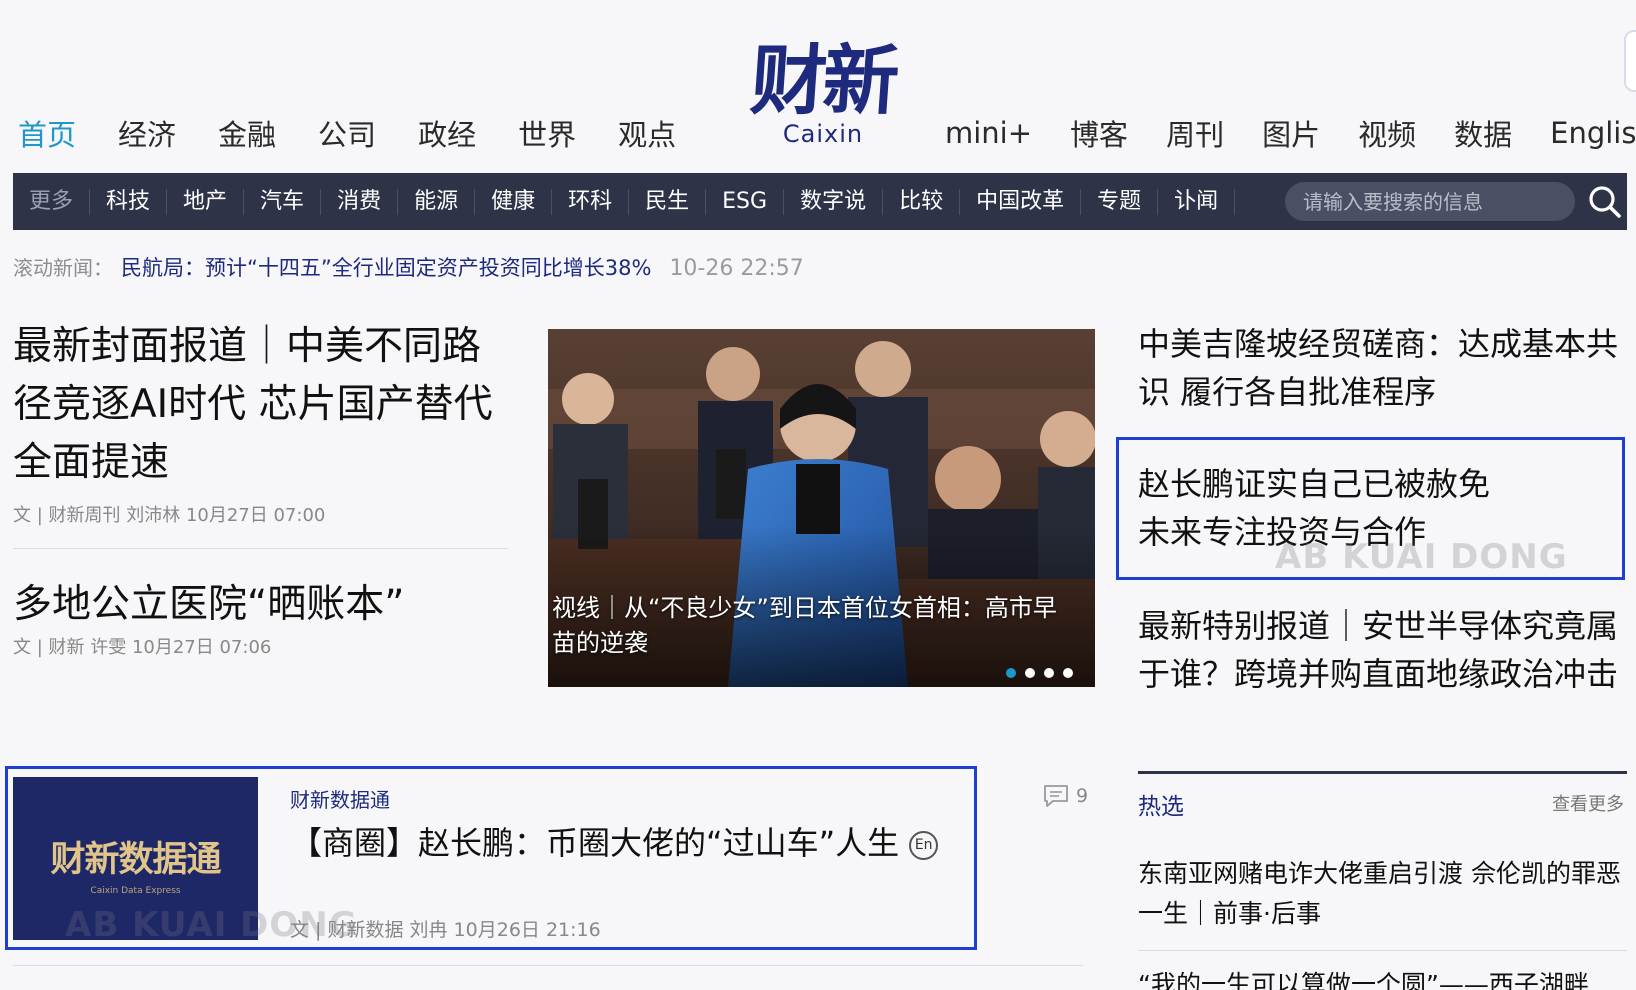 This screenshot has height=990, width=1636. What do you see at coordinates (736, 268) in the screenshot?
I see `ticker-time: 10-26 22:57` at bounding box center [736, 268].